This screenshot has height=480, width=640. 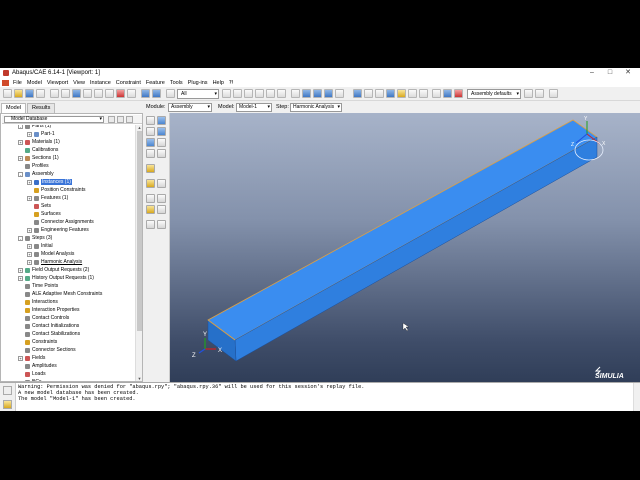 I want to click on tree-item: Contact Stabilizations, so click(x=49, y=334).